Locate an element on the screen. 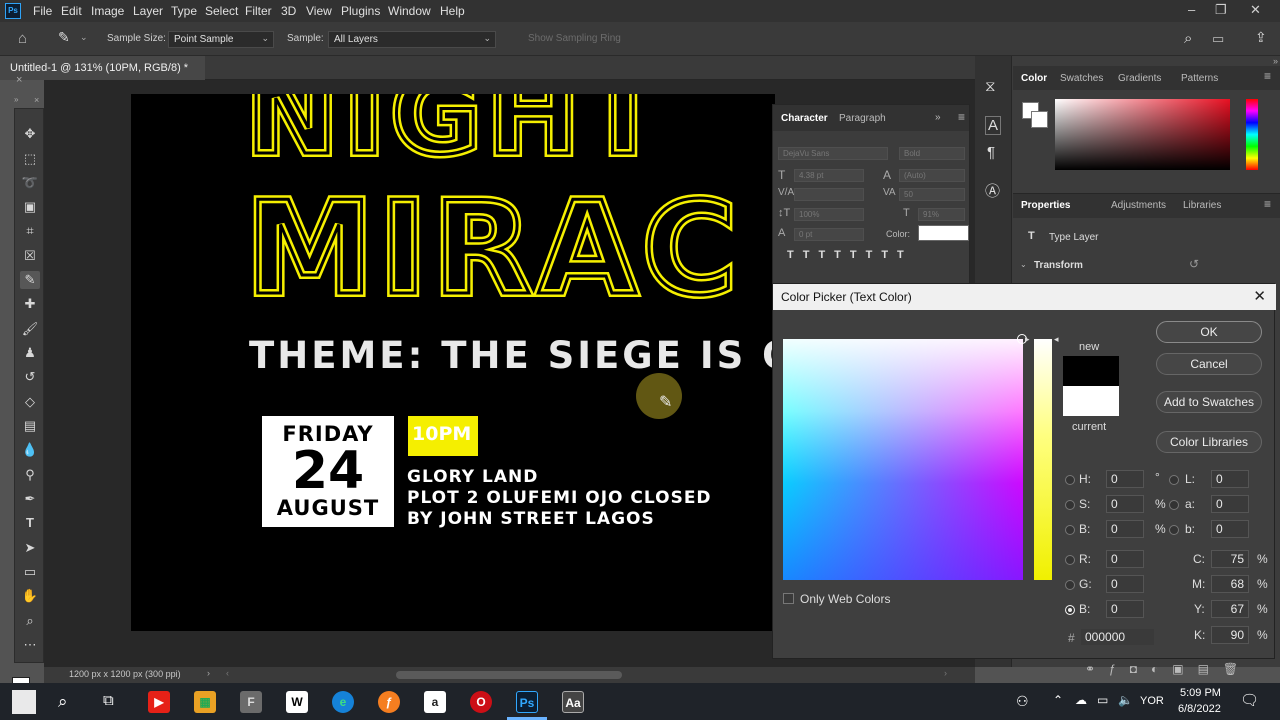  radio-blue is located at coordinates (1070, 610).